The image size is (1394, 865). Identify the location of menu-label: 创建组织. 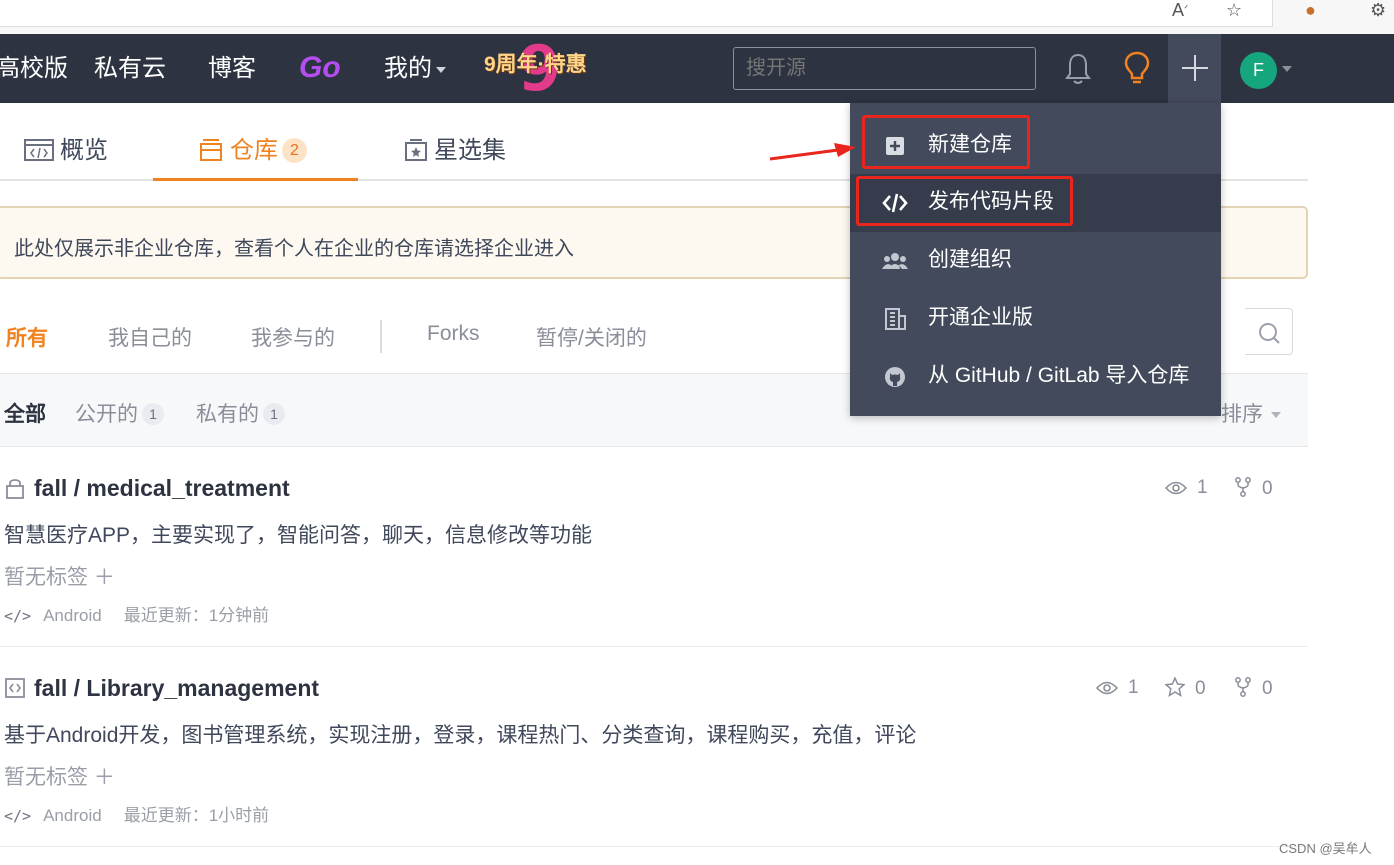
(970, 259).